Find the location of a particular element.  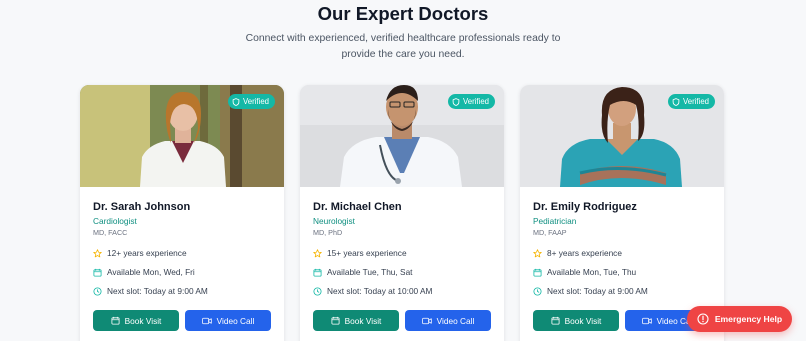

doctor-specialty: Pediatrician is located at coordinates (555, 221).